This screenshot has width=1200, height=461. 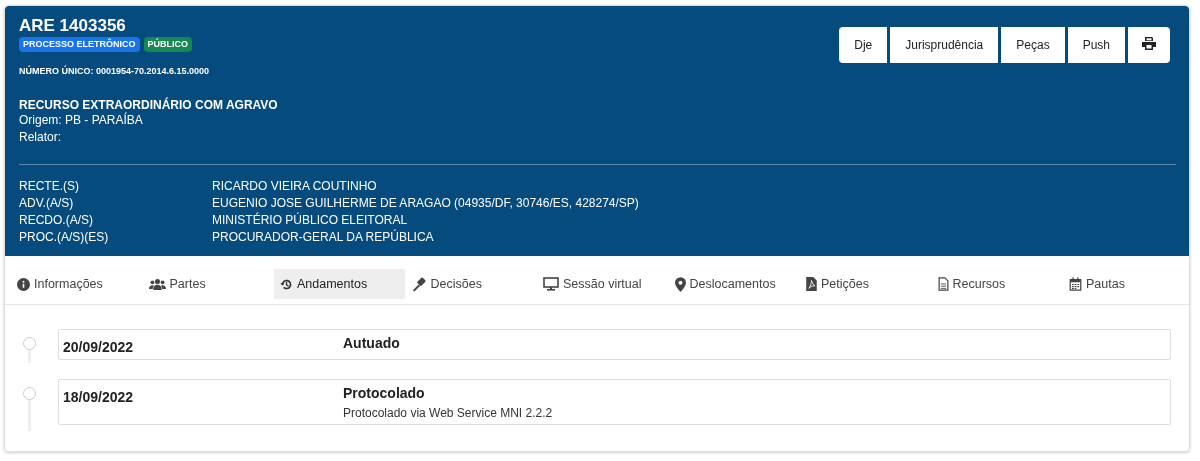 What do you see at coordinates (863, 45) in the screenshot?
I see `header-button: Dje` at bounding box center [863, 45].